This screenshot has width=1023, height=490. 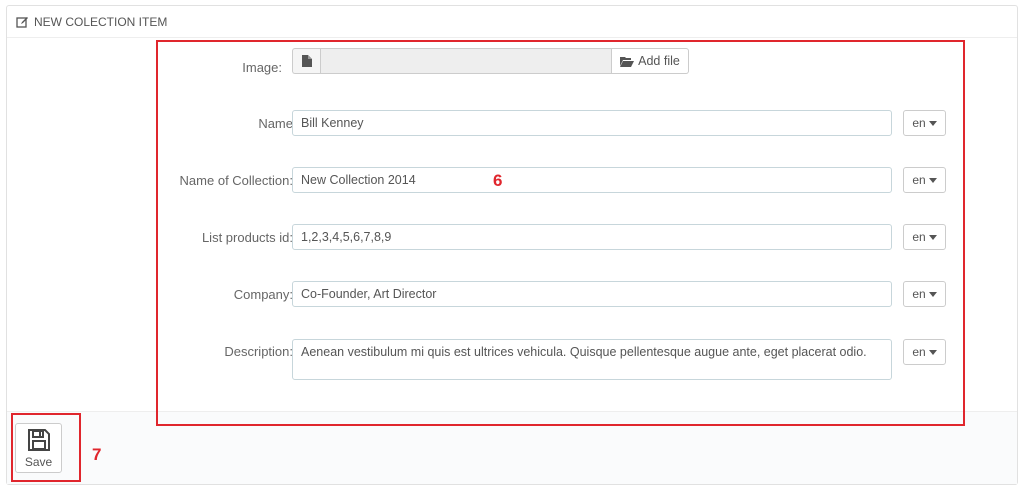 What do you see at coordinates (22, 22) in the screenshot?
I see `edit-icon` at bounding box center [22, 22].